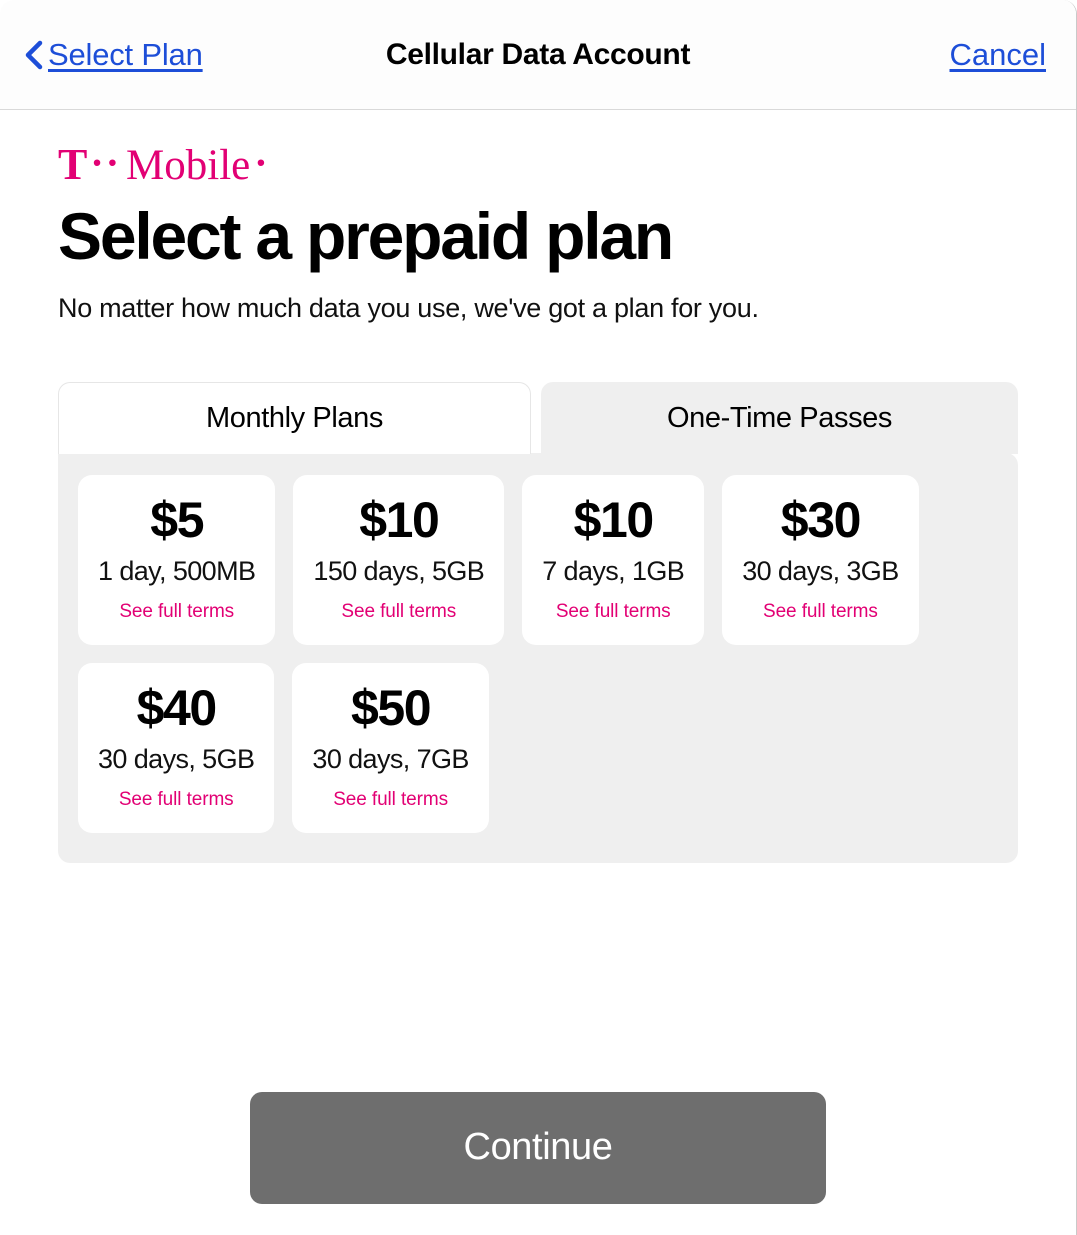 Image resolution: width=1077 pixels, height=1235 pixels. Describe the element at coordinates (399, 571) in the screenshot. I see `plan-detail: 150 days, 5GB` at that location.